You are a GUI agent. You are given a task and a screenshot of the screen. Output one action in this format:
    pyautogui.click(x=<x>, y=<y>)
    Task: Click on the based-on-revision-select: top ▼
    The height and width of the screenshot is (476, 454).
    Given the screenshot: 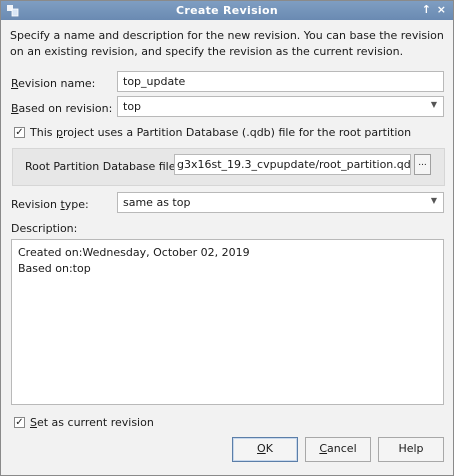 What is the action you would take?
    pyautogui.click(x=280, y=106)
    